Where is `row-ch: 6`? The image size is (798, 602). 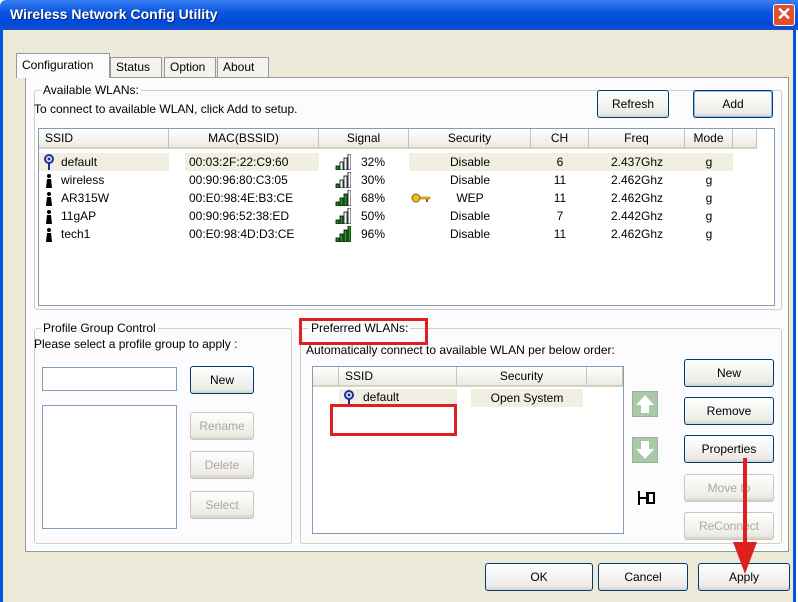
row-ch: 6 is located at coordinates (560, 162).